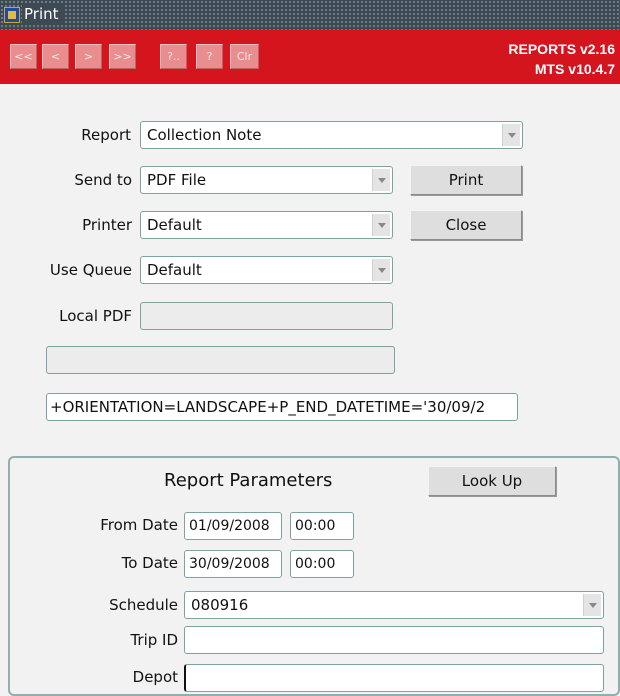  What do you see at coordinates (139, 525) in the screenshot?
I see `from-date-label: From Date` at bounding box center [139, 525].